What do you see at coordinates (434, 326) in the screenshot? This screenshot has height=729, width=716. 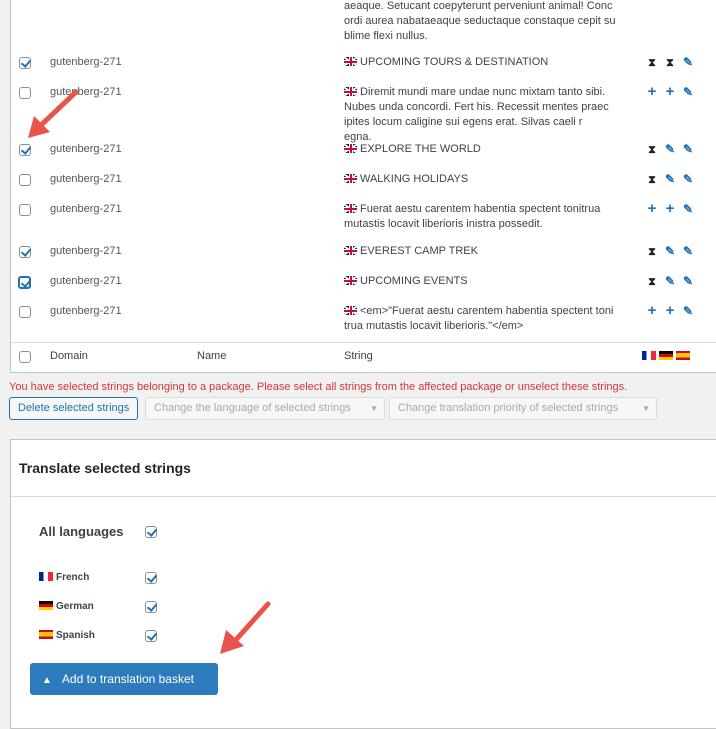 I see `row-string-text: trua mutastis locavit liberioris."</em>` at bounding box center [434, 326].